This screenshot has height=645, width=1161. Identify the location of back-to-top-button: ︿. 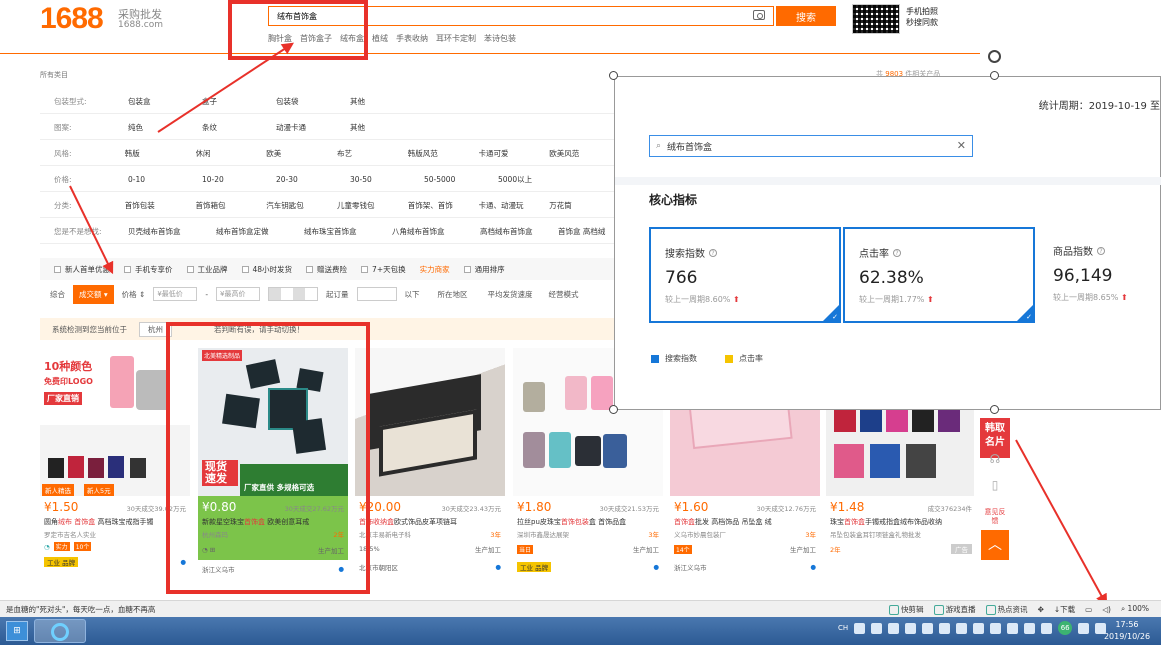
(995, 545).